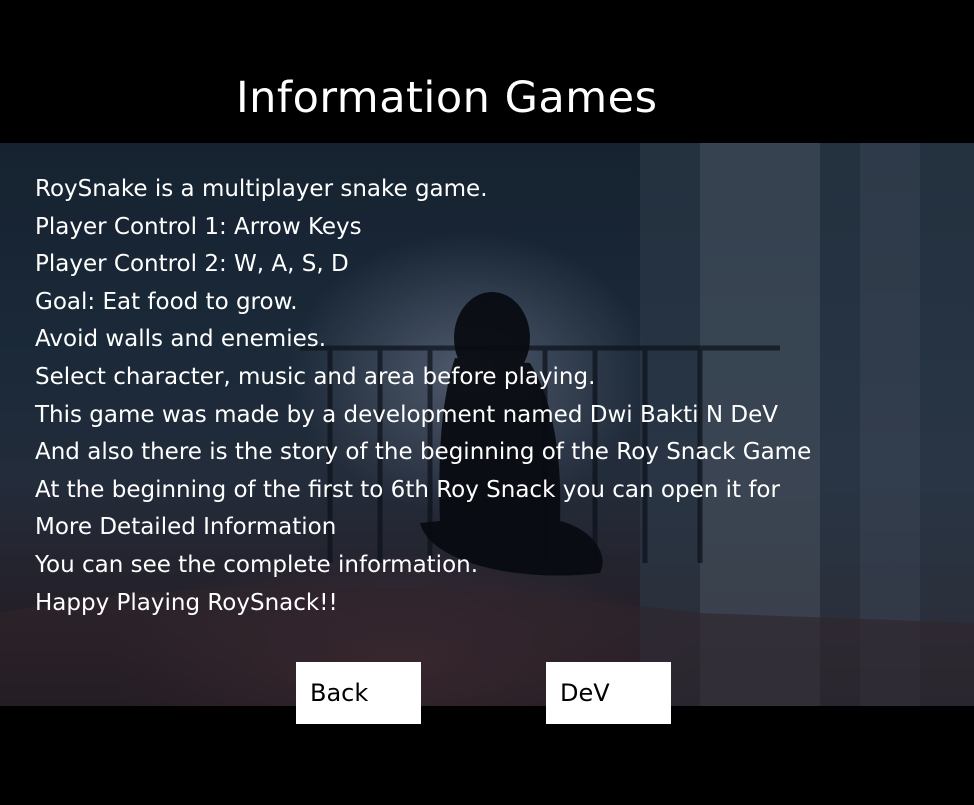 This screenshot has width=974, height=805. Describe the element at coordinates (198, 226) in the screenshot. I see `info-line: Player Control 1: Arrow Keys` at that location.